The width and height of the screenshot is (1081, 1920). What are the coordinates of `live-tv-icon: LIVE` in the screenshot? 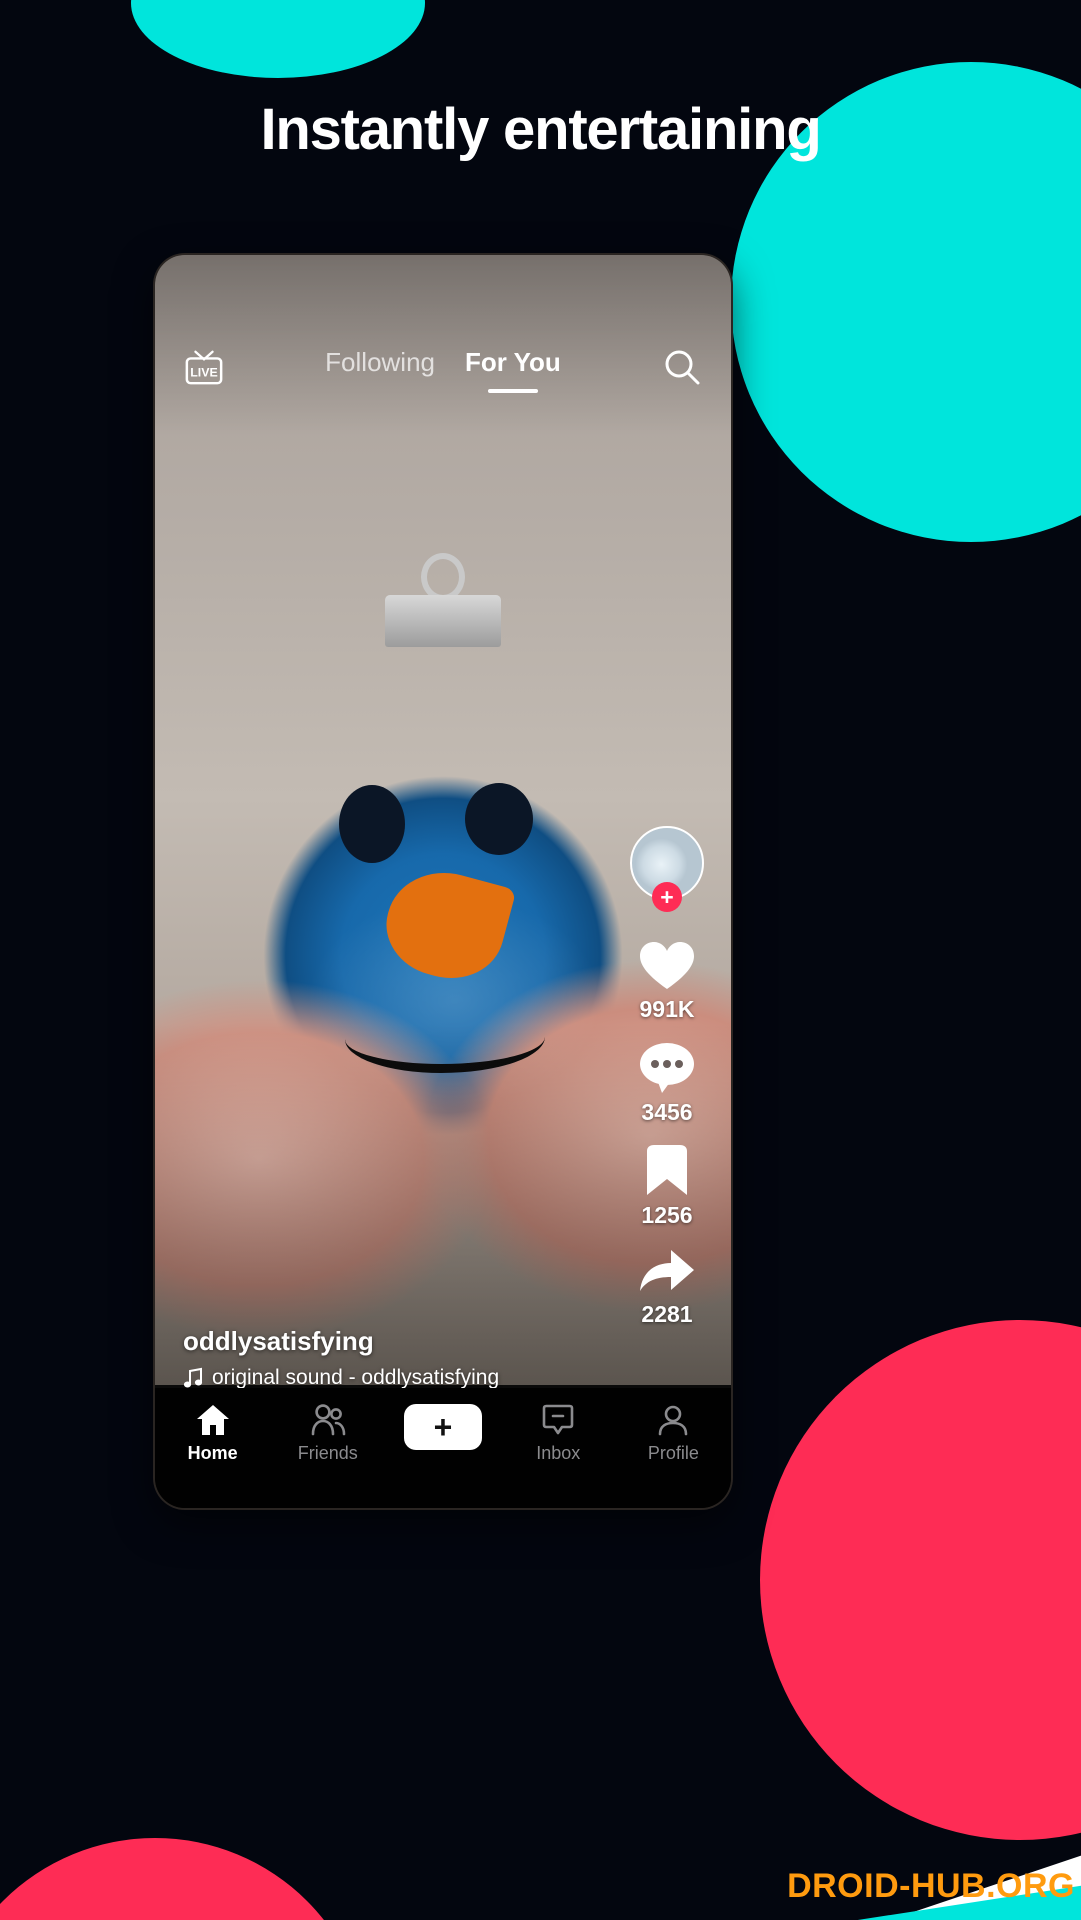 It's located at (204, 367).